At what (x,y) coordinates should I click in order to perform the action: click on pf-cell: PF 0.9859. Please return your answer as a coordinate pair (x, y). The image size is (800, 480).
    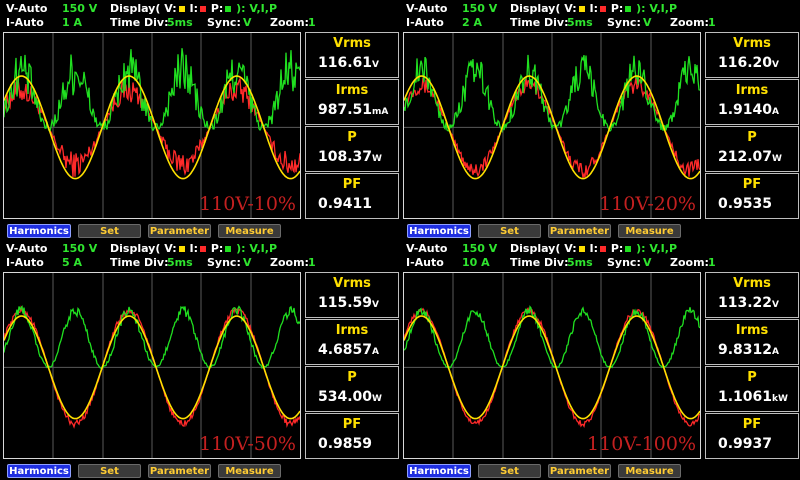
    Looking at the image, I should click on (352, 436).